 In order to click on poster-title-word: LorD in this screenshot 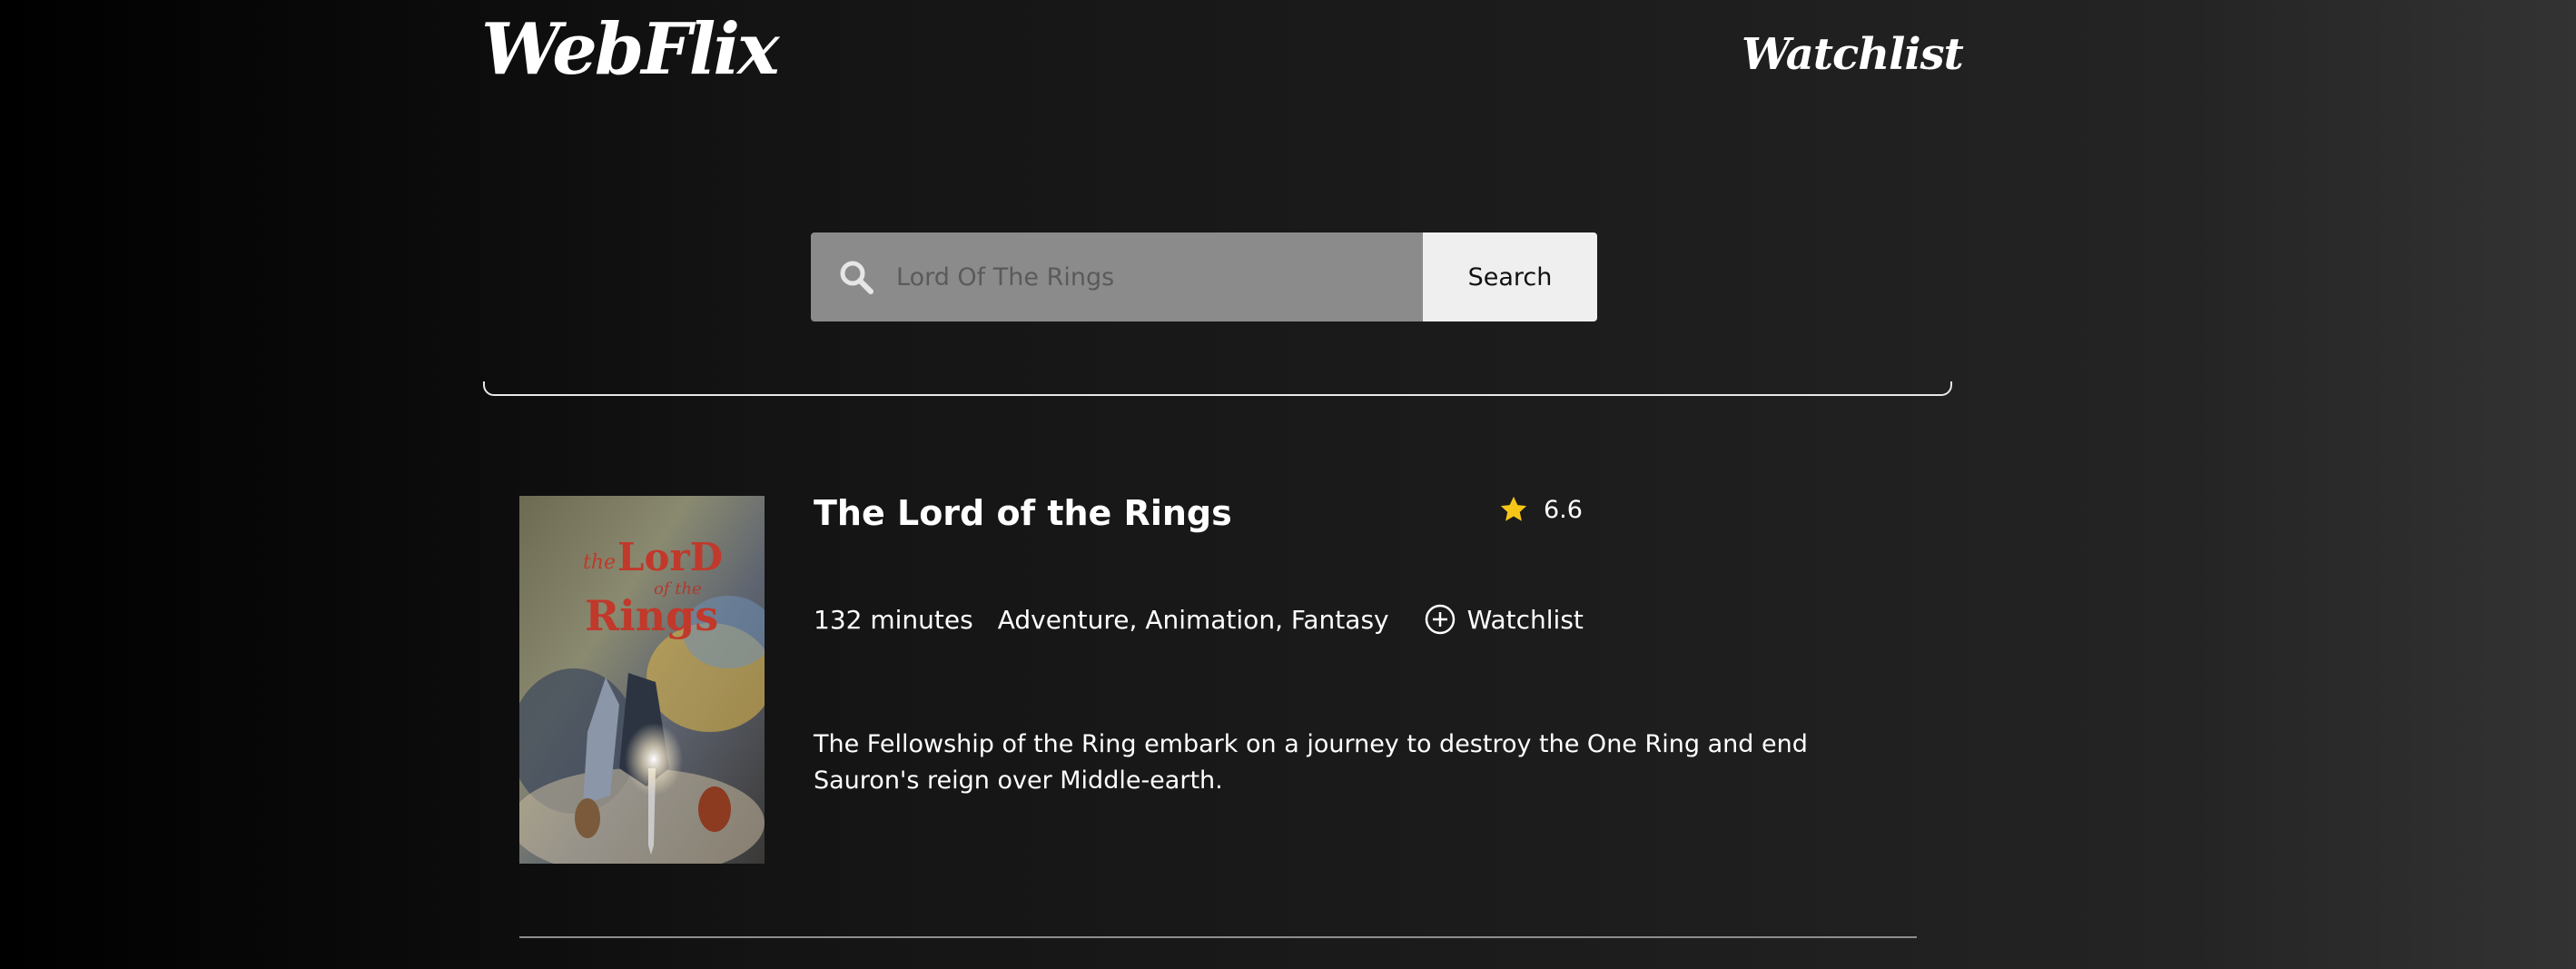, I will do `click(670, 557)`.